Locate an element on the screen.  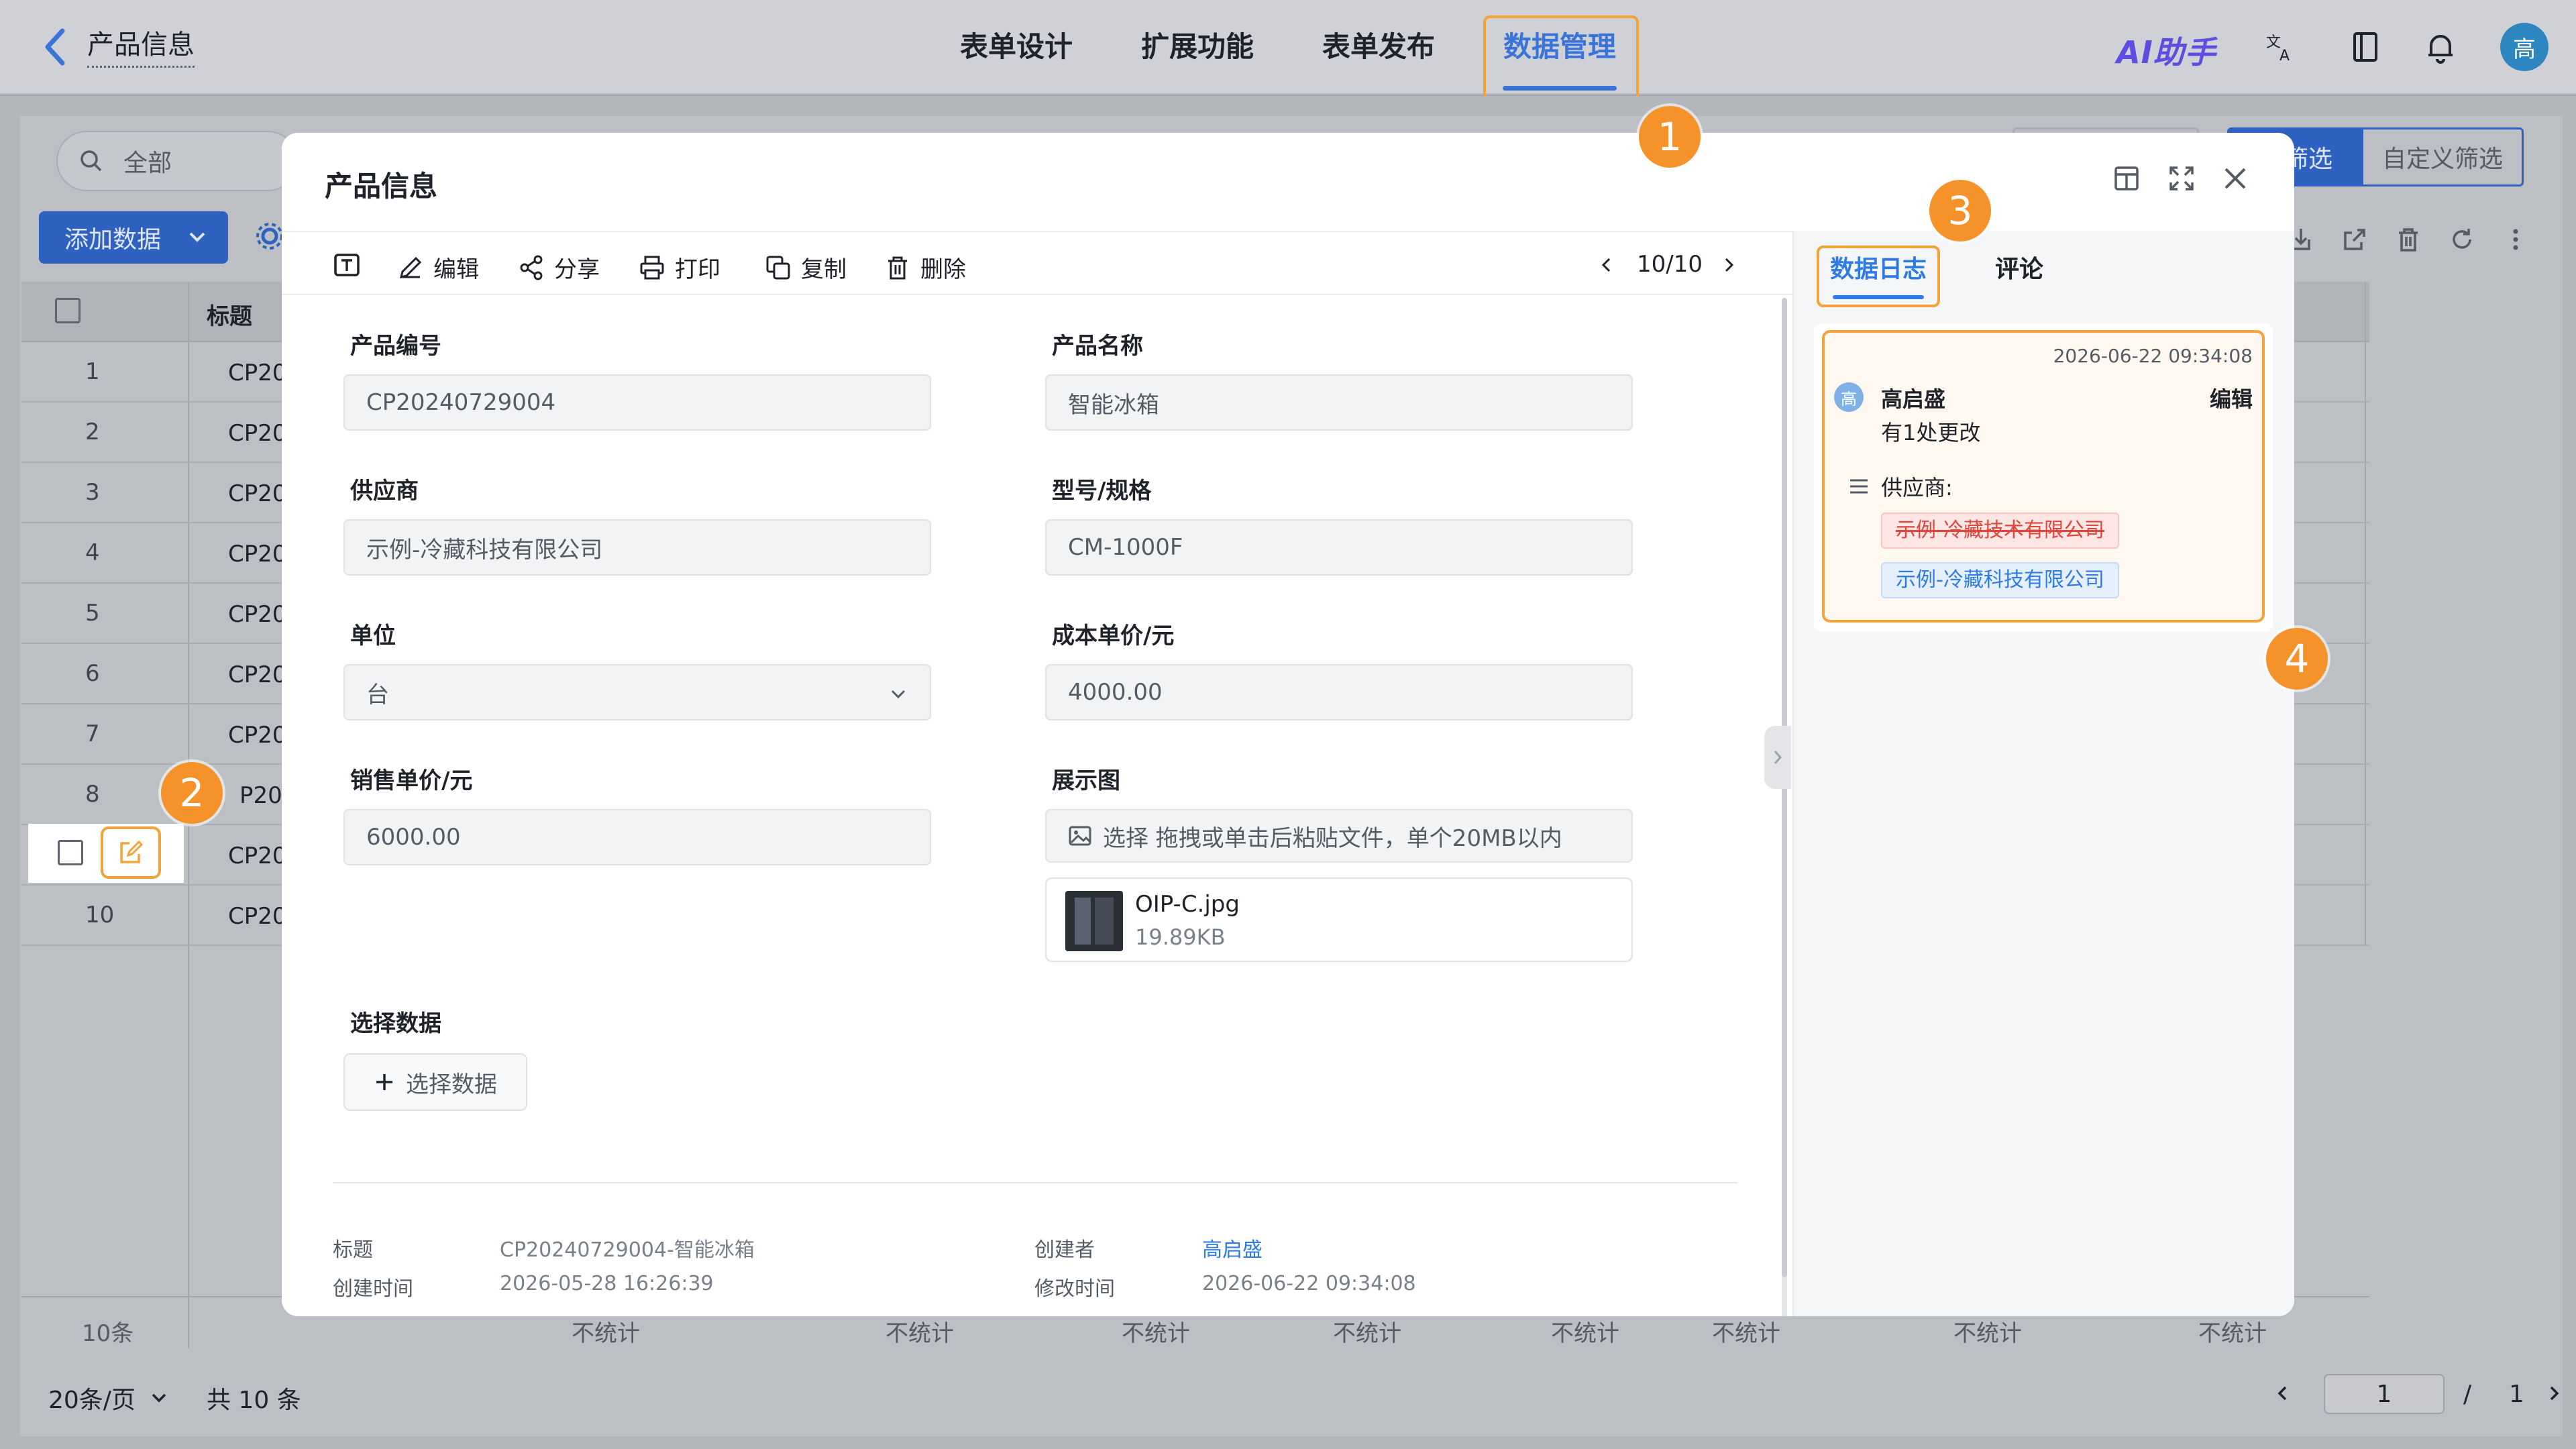
product-code-field: CP20240729004 is located at coordinates (637, 402).